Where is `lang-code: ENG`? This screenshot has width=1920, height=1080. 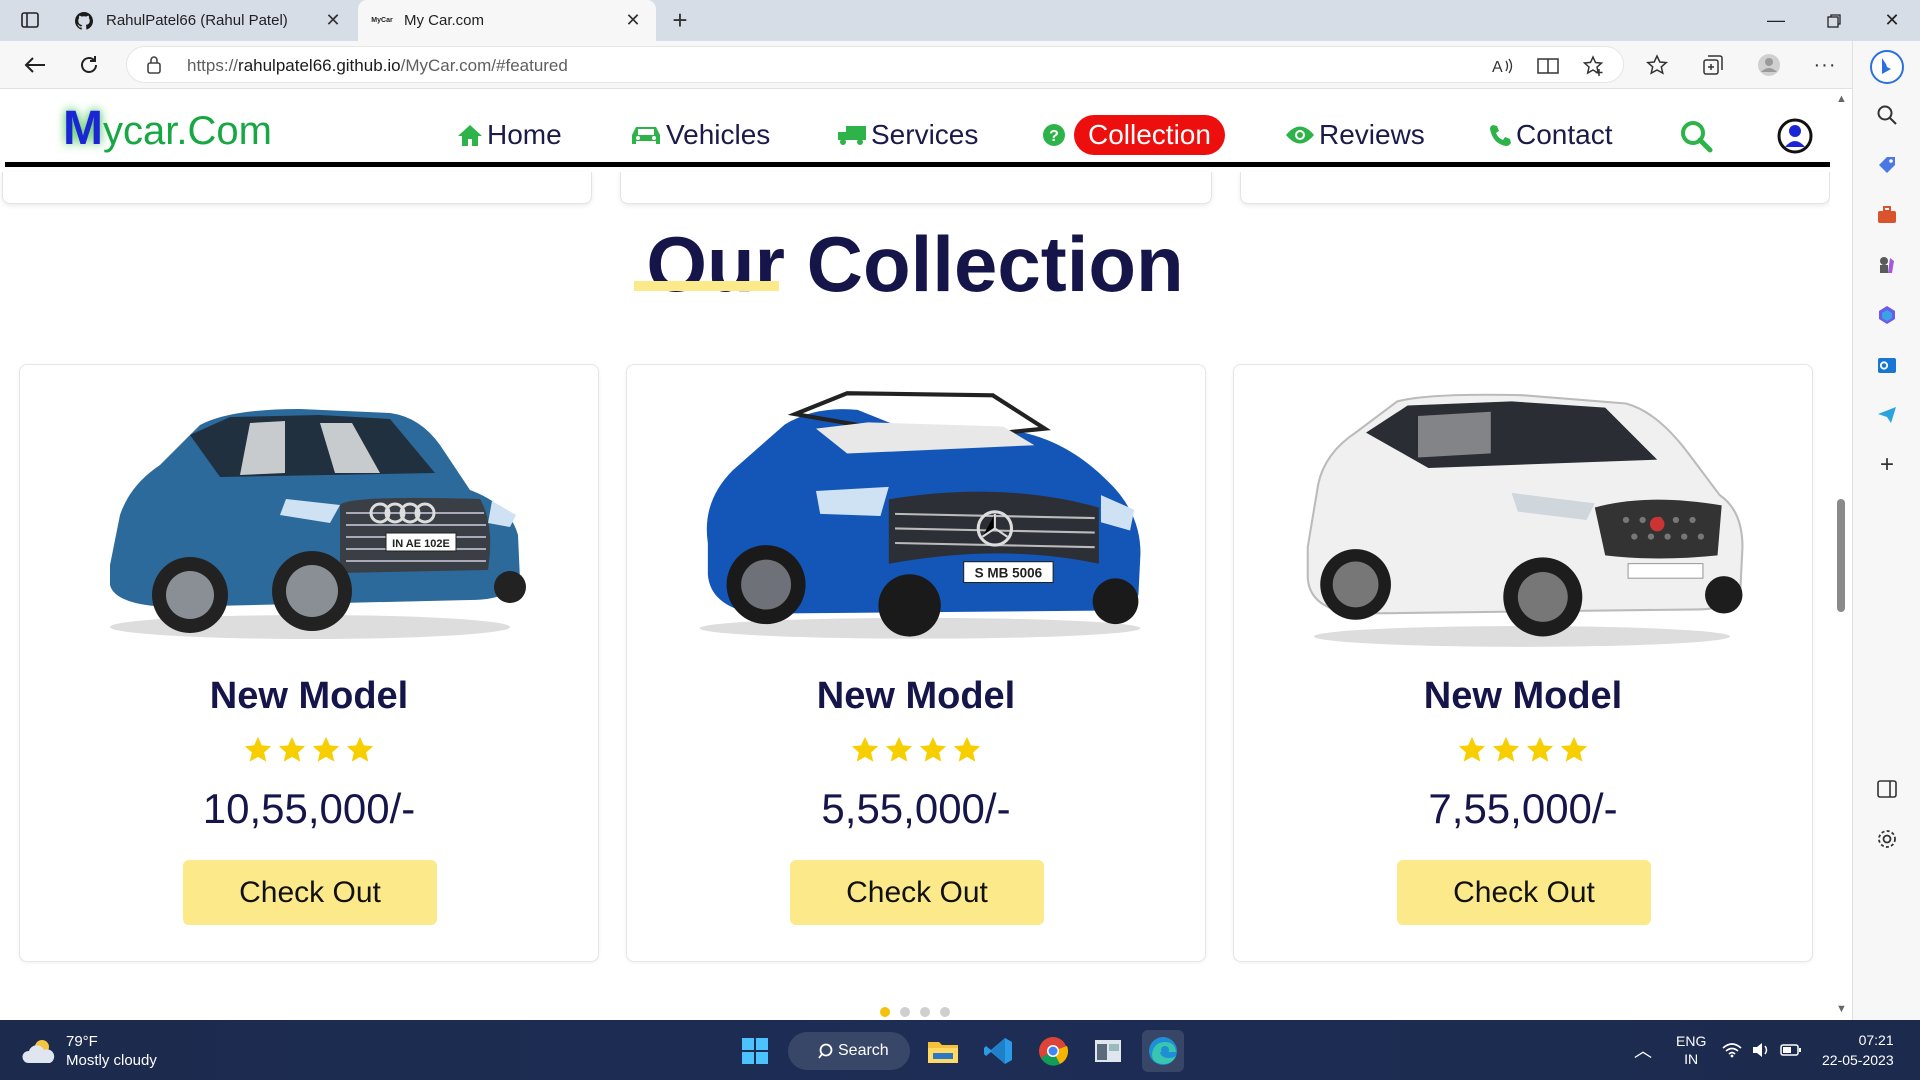 lang-code: ENG is located at coordinates (1691, 1041).